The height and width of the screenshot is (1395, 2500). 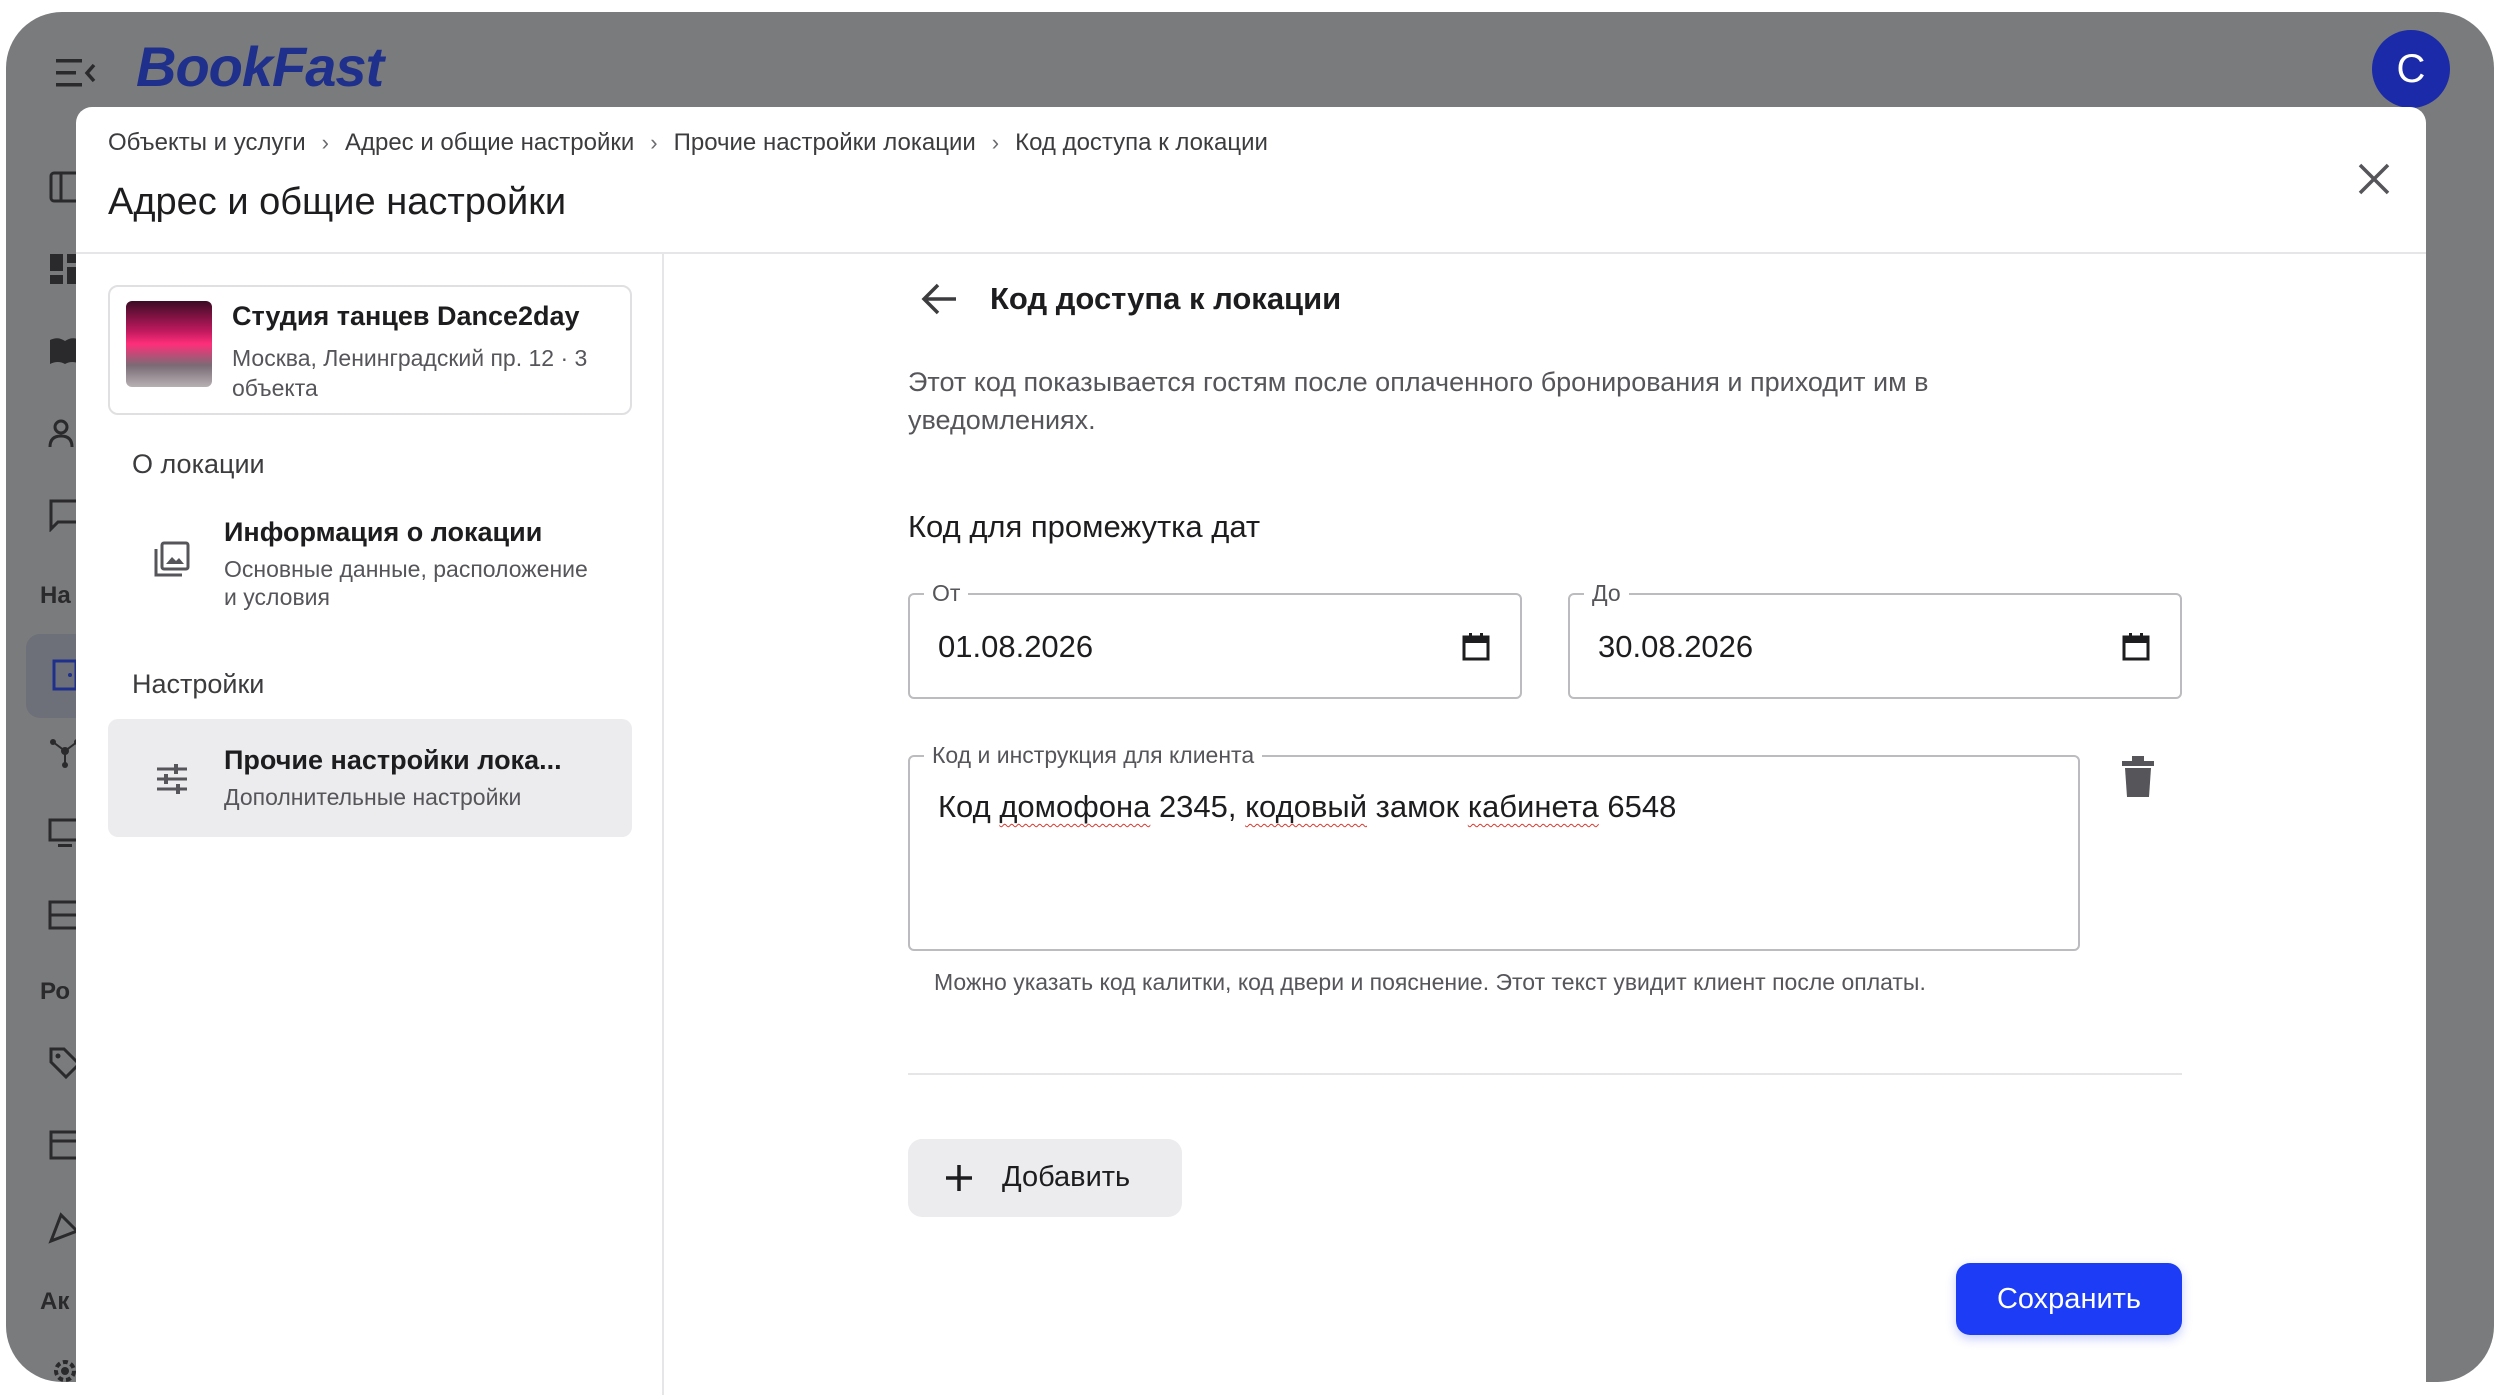 I want to click on date-from-label: От, so click(x=946, y=593).